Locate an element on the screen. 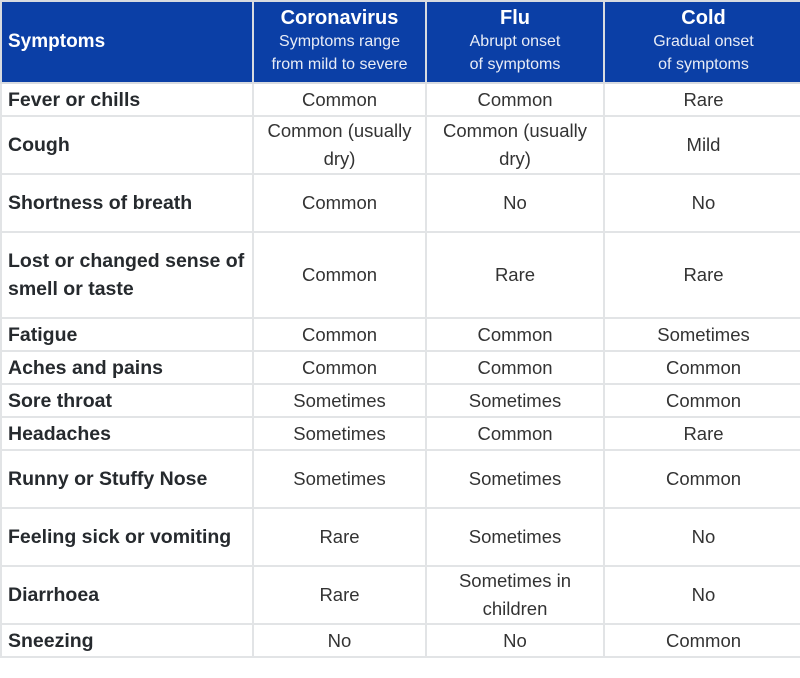 The height and width of the screenshot is (678, 800). symptom-cell: Fever or chills is located at coordinates (127, 99).